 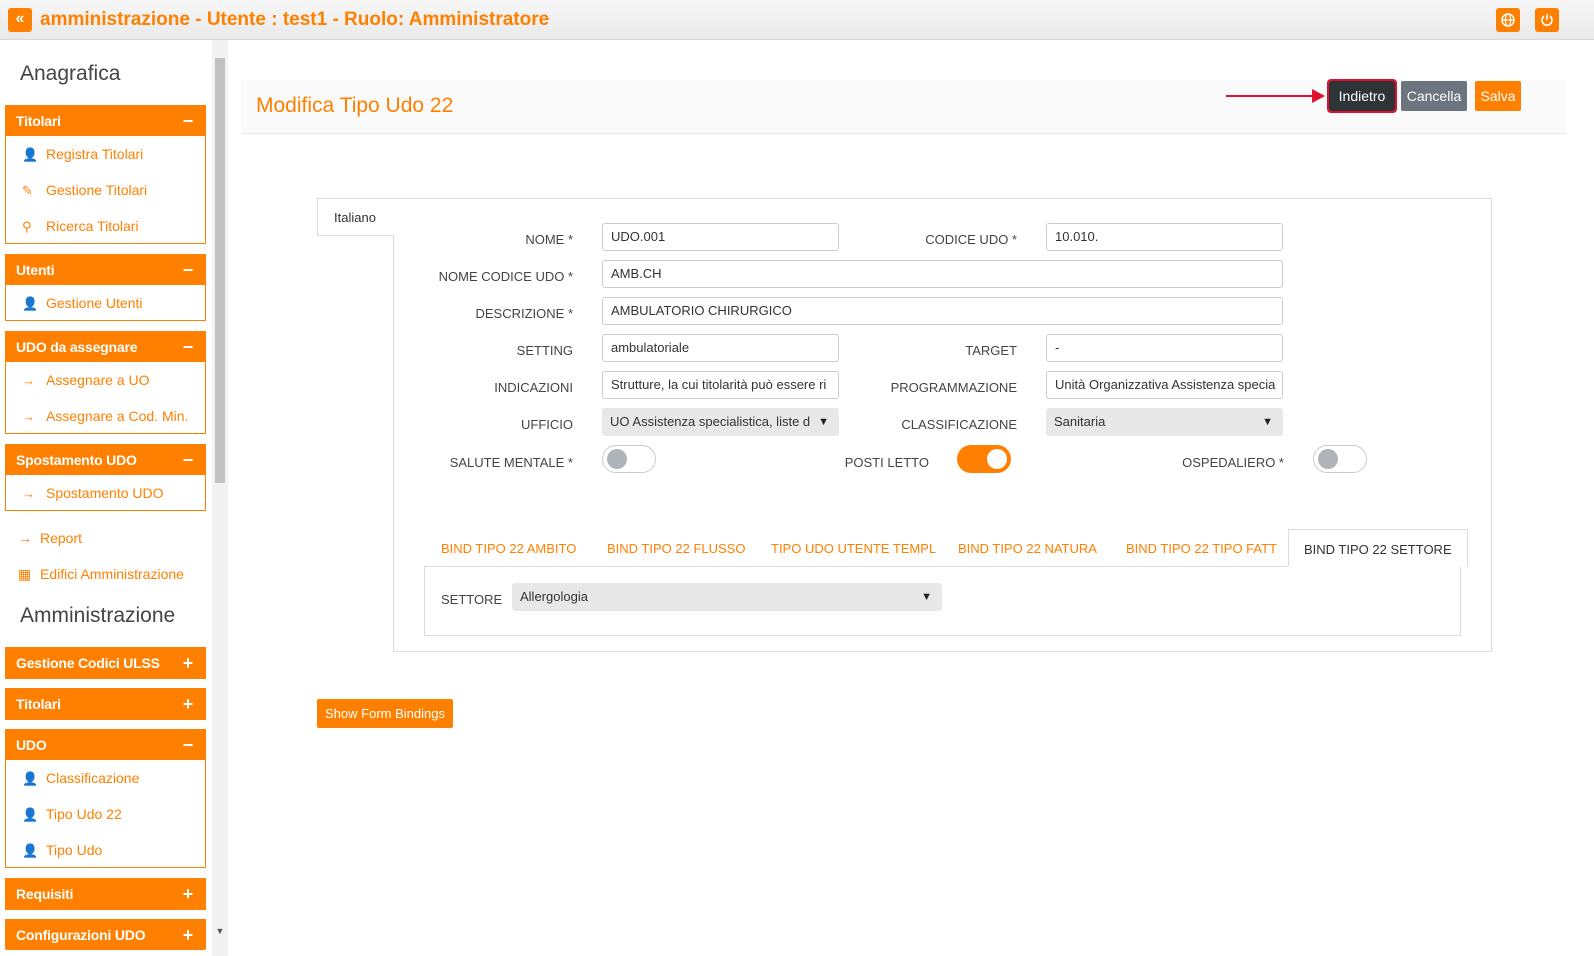 What do you see at coordinates (1201, 548) in the screenshot?
I see `tab-bind-tipo-fatt: BIND TIPO 22 TIPO FATT` at bounding box center [1201, 548].